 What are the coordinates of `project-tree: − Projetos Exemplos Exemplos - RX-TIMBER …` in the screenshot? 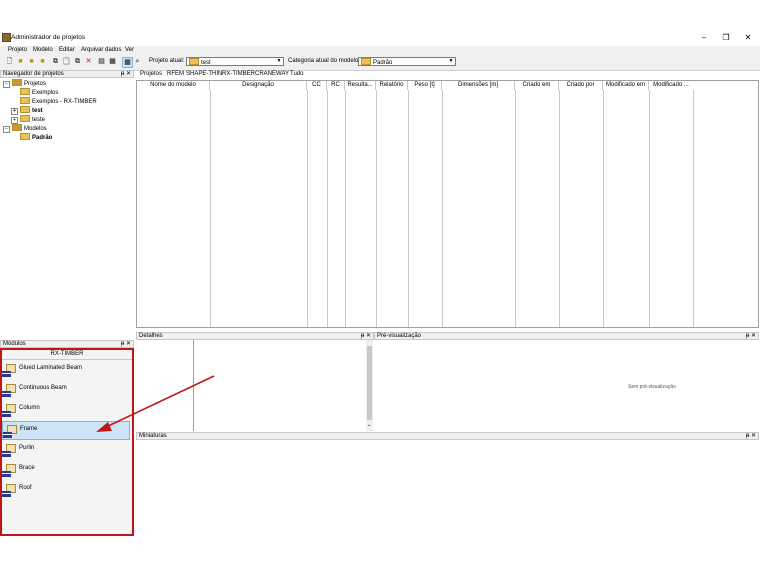 It's located at (67, 207).